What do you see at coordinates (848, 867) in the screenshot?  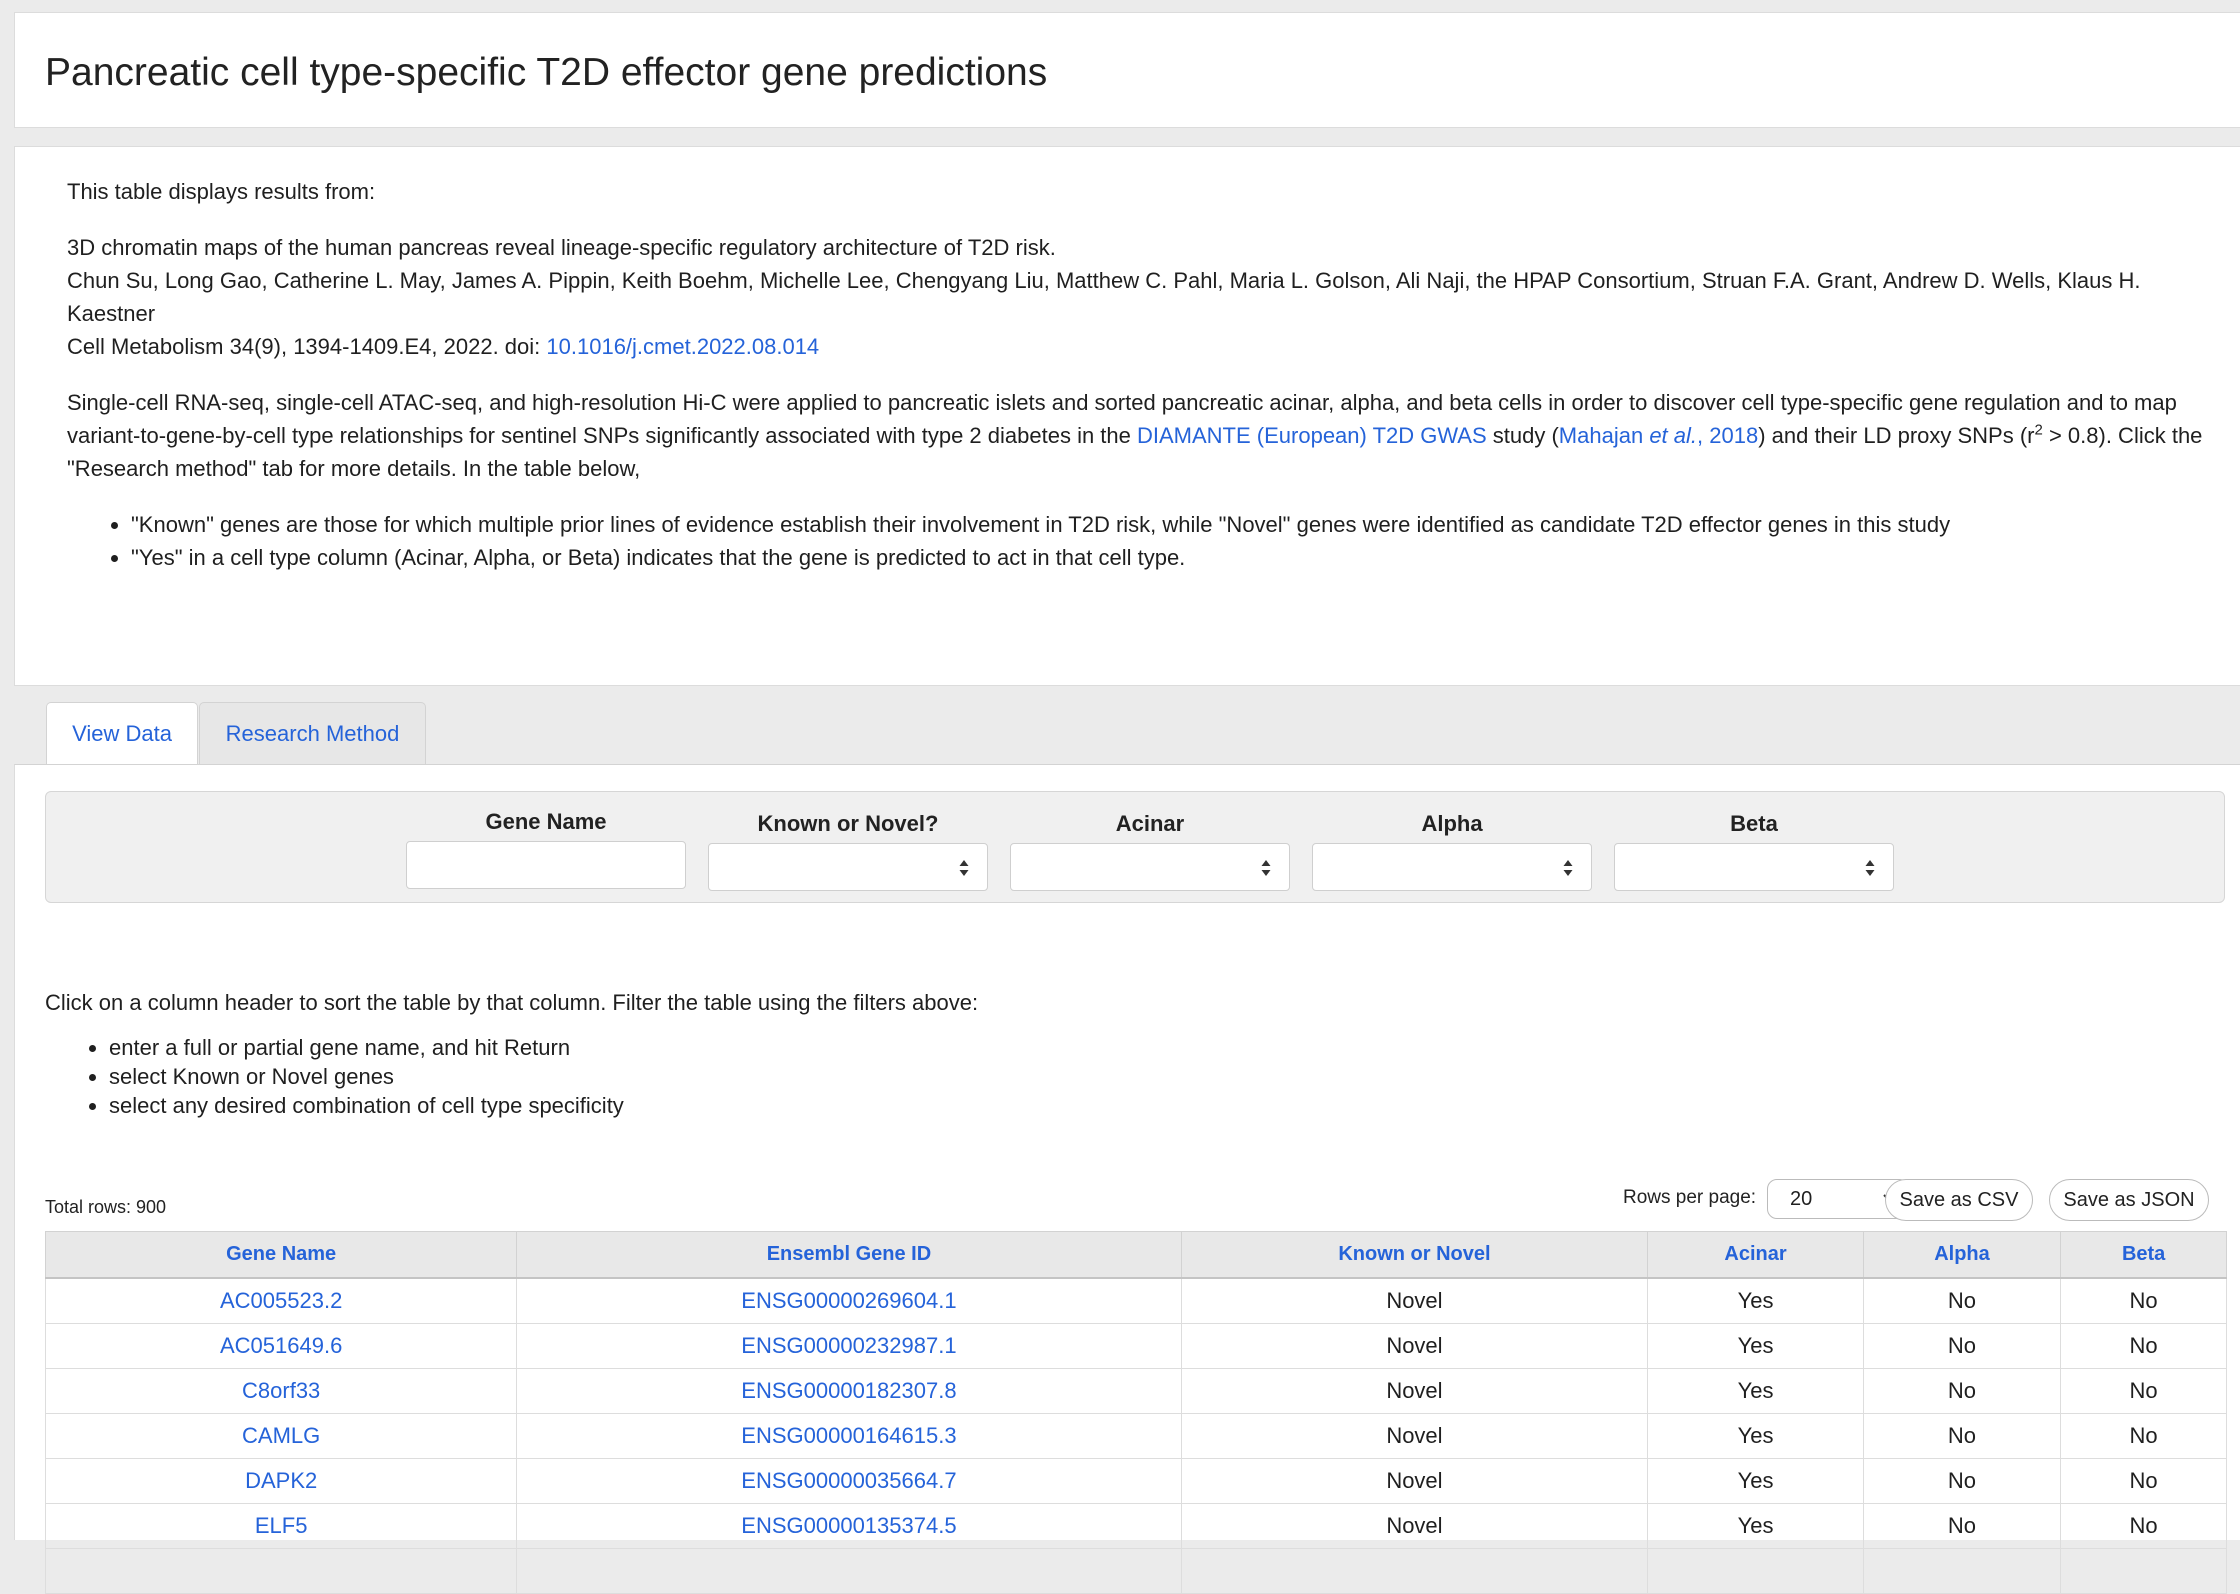 I see `known-novel-select` at bounding box center [848, 867].